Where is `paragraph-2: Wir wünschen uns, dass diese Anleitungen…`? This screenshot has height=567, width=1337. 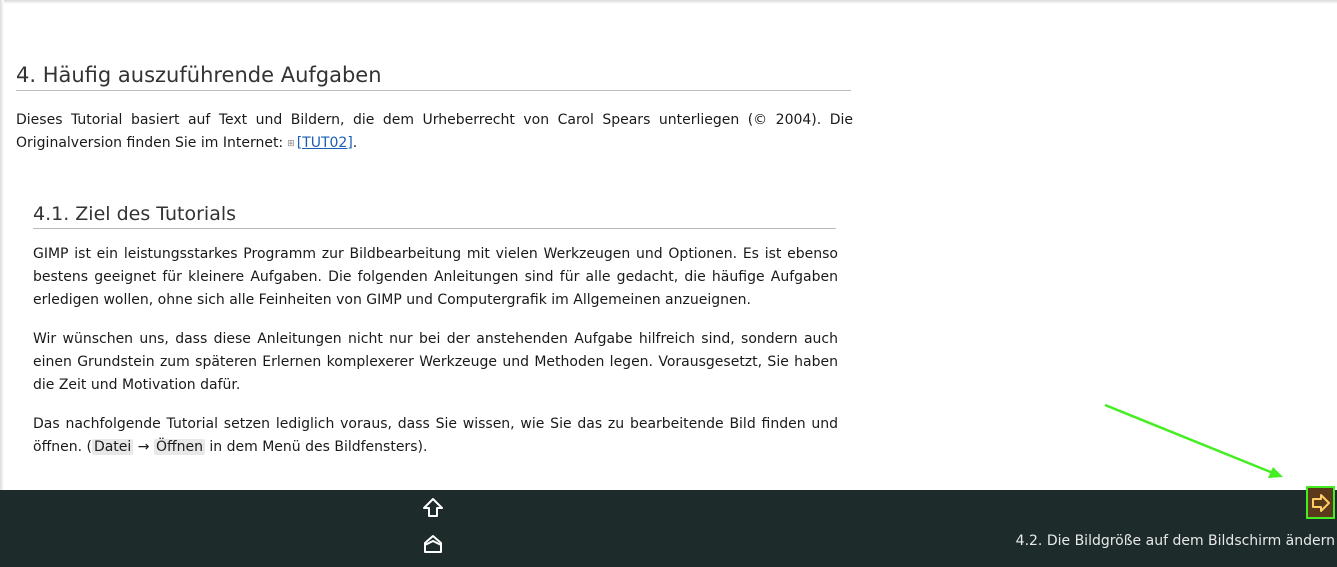 paragraph-2: Wir wünschen uns, dass diese Anleitungen… is located at coordinates (435, 362).